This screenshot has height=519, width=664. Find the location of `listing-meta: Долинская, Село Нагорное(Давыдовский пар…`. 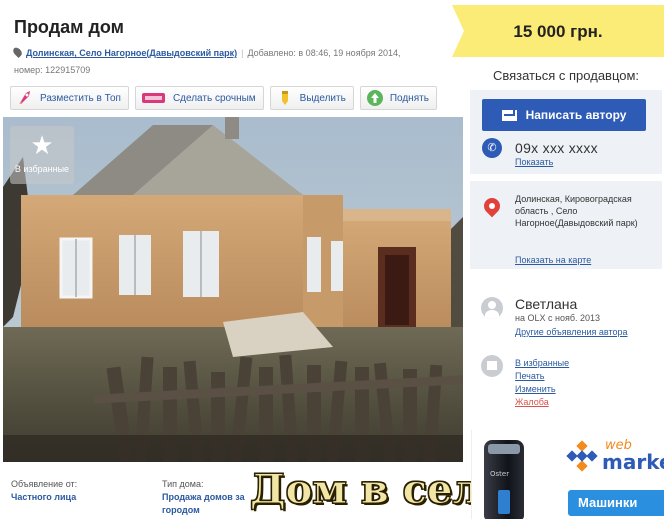

listing-meta: Долинская, Село Нагорное(Давыдовский пар… is located at coordinates (230, 62).